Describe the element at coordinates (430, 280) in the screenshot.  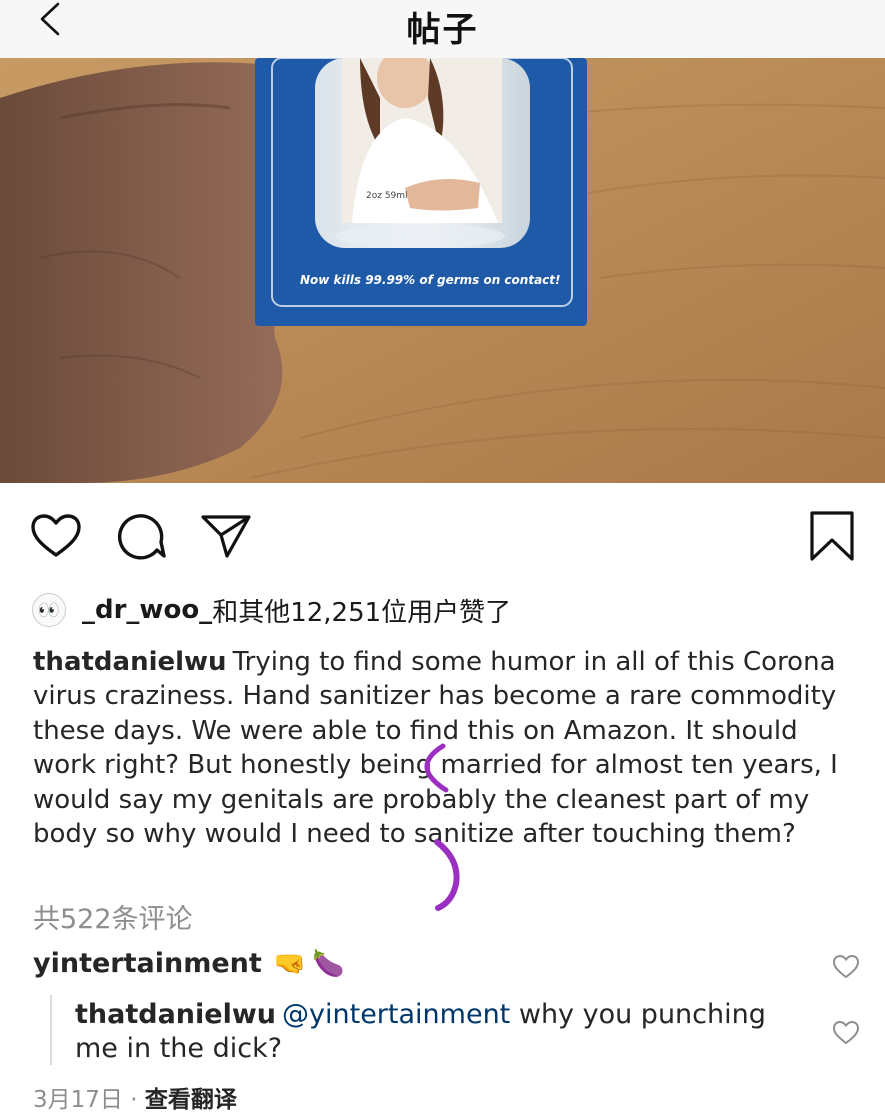
I see `package-tagline: Now kills 99.99% of germs on contact!` at that location.